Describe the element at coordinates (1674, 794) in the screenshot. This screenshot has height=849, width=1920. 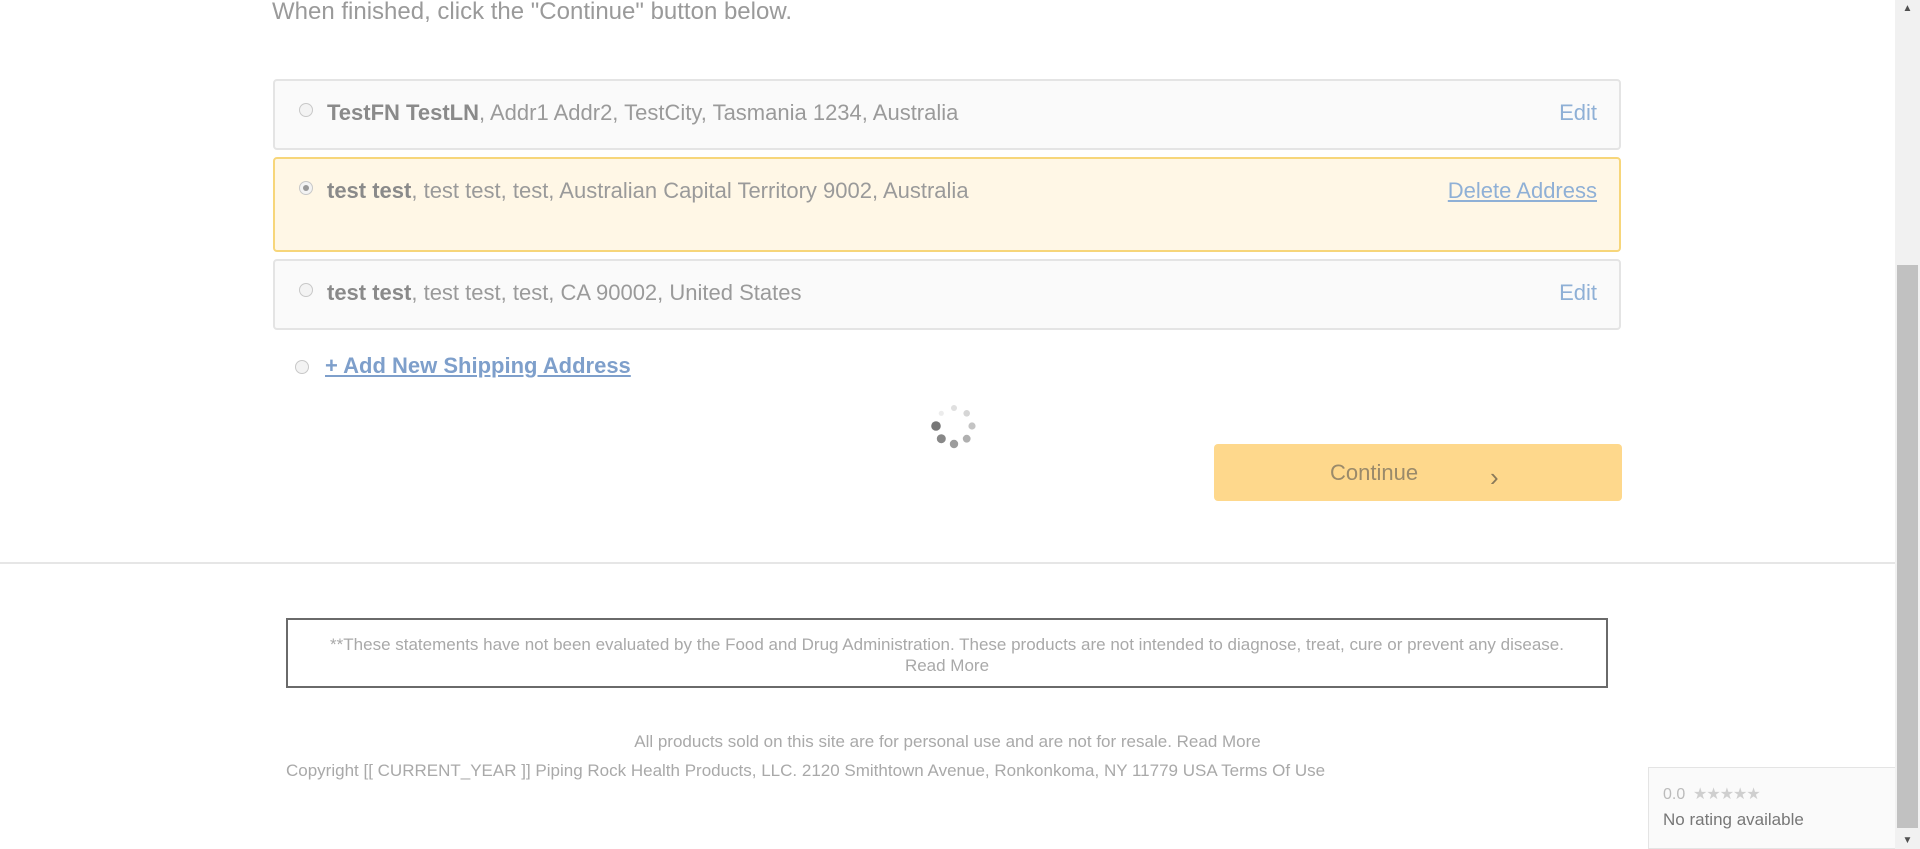
I see `rating-score: 0.0` at that location.